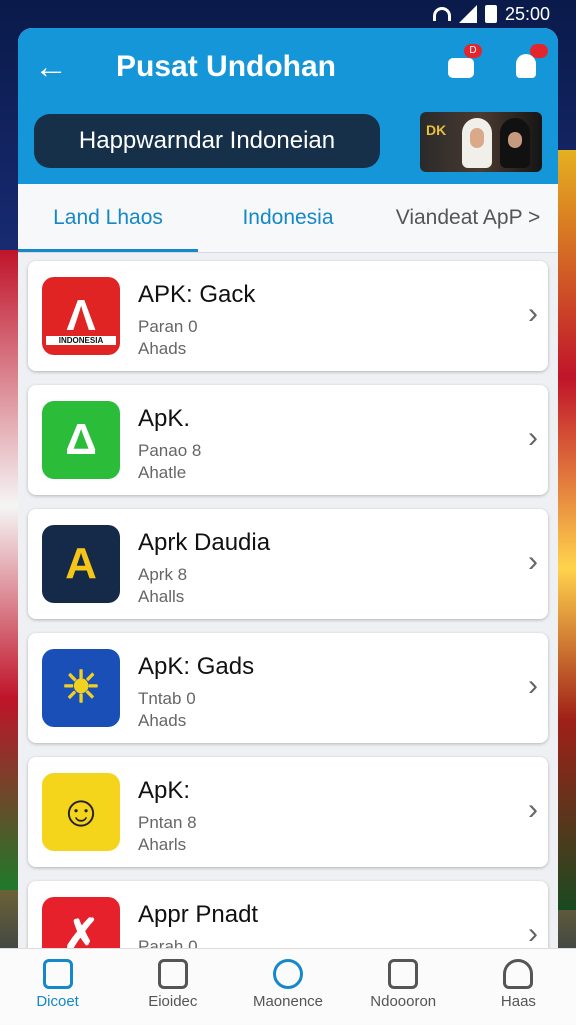  I want to click on tab-viandeat-app: Viandeat ApP >, so click(468, 218).